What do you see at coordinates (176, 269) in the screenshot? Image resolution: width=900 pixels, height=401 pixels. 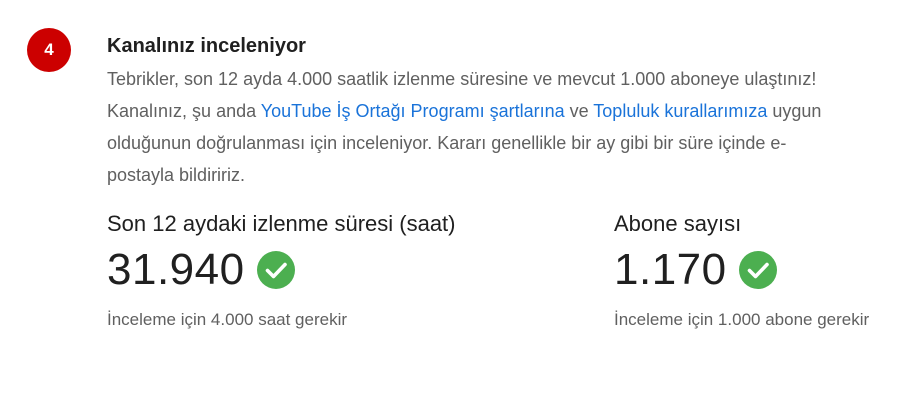 I see `watch-time-value: 31.940` at bounding box center [176, 269].